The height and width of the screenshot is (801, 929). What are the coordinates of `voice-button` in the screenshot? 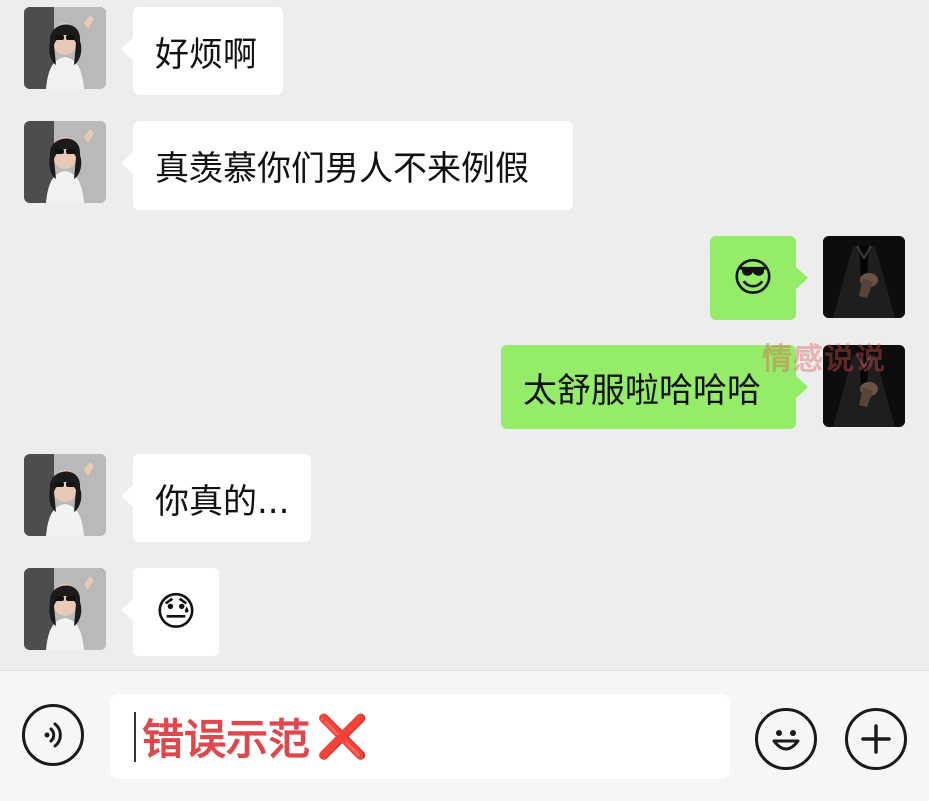 It's located at (53, 735).